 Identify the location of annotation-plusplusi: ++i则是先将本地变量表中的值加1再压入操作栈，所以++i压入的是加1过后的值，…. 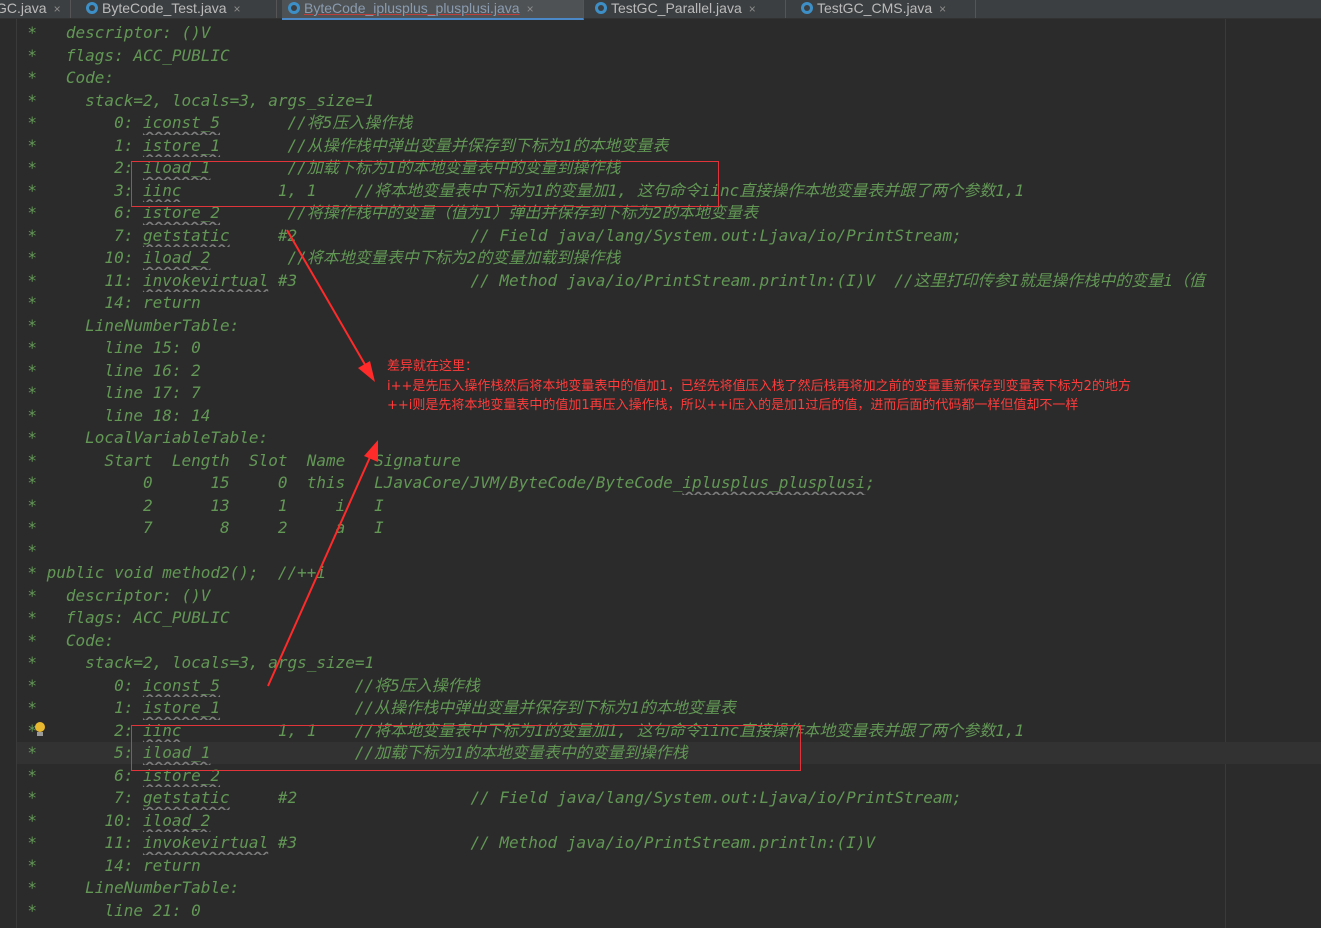
(733, 405).